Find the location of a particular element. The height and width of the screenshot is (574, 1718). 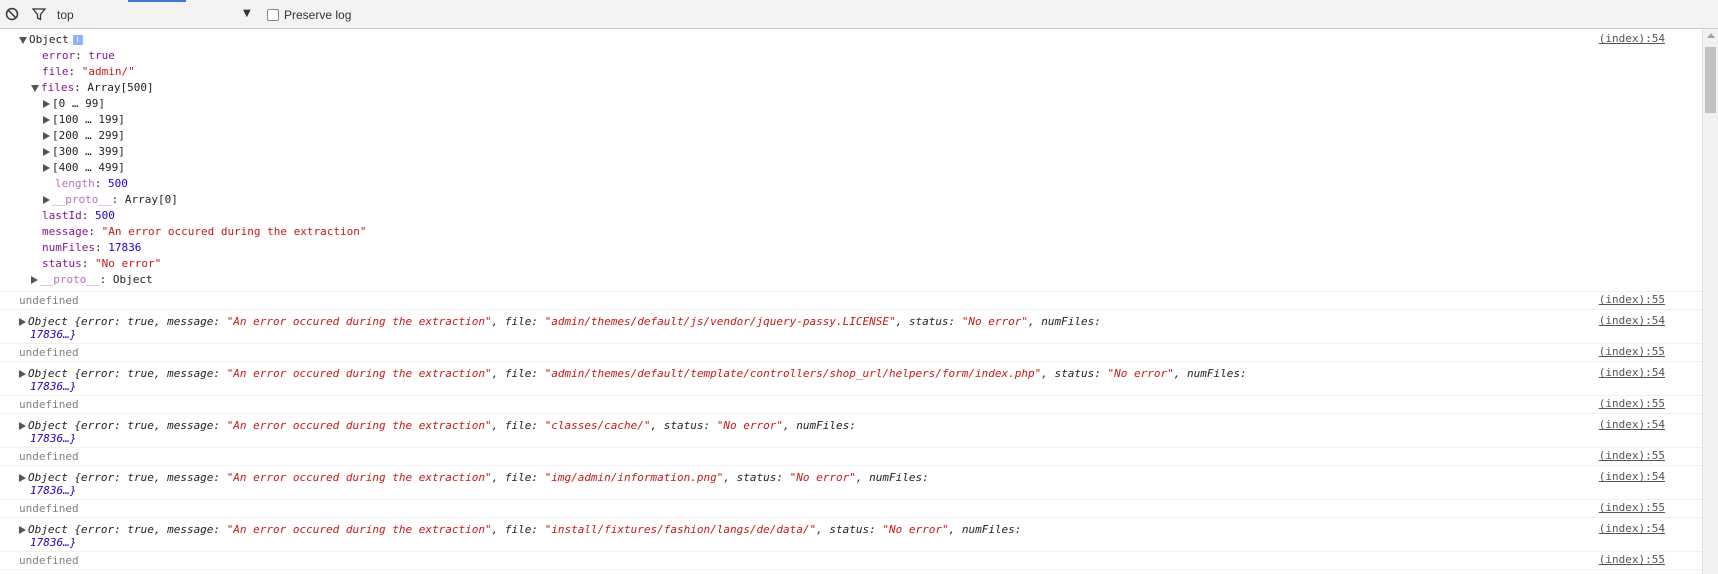

prop-proto-object: __proto__: Object is located at coordinates (92, 280).